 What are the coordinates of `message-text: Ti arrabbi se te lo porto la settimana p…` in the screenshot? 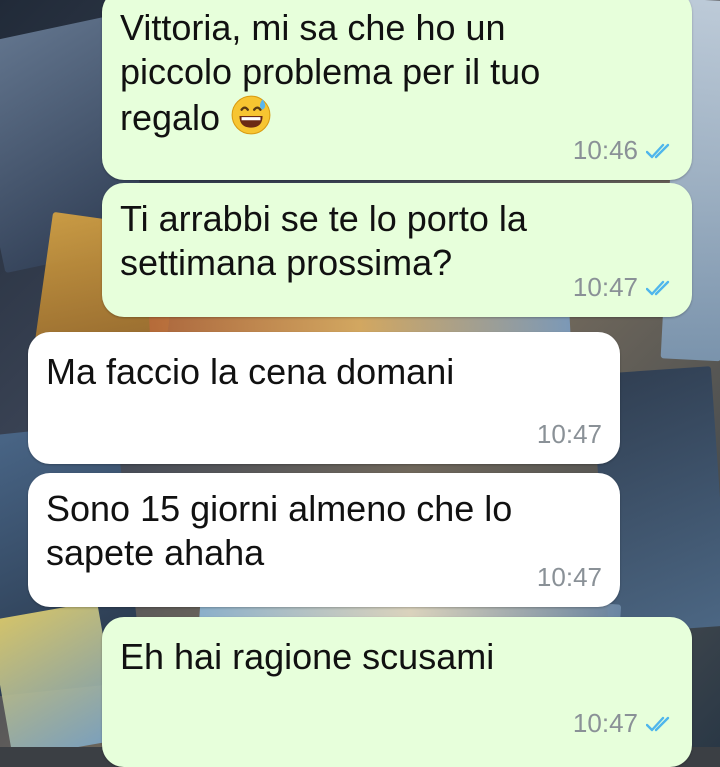 It's located at (323, 241).